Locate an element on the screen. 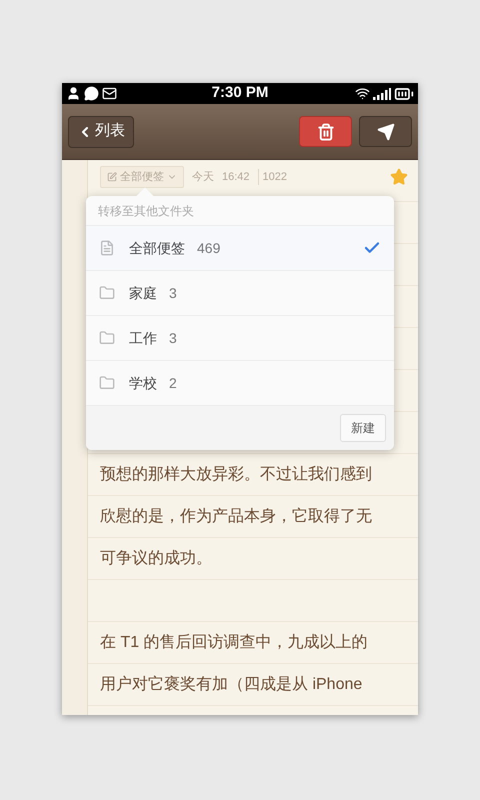 Image resolution: width=480 pixels, height=800 pixels. new-folder-button: 新建 is located at coordinates (363, 428).